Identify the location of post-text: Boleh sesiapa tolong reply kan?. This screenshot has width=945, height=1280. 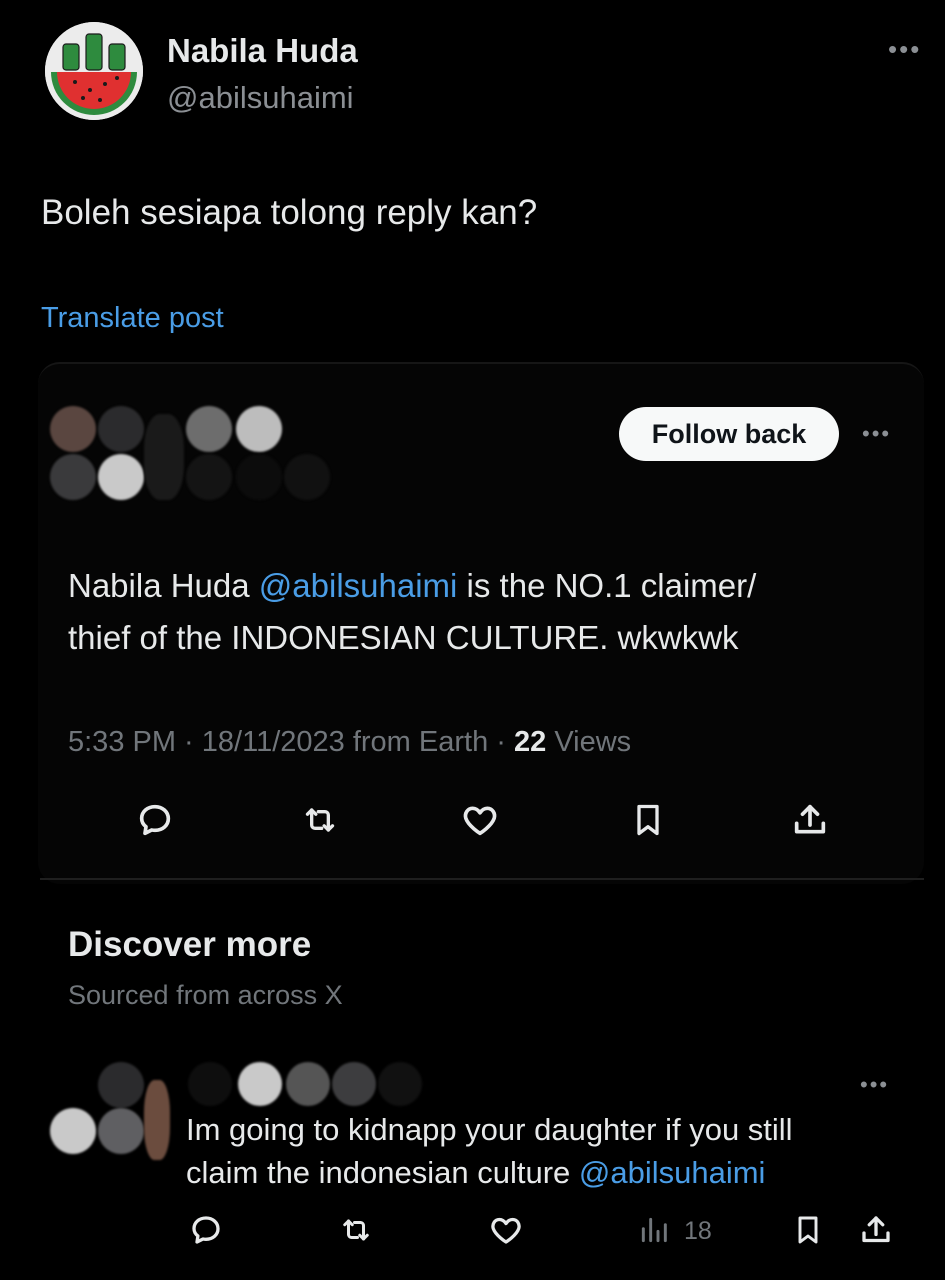
(289, 212).